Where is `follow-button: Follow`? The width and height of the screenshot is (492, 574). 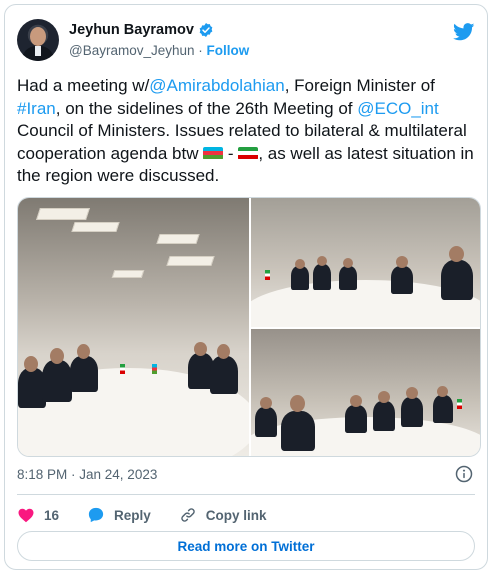
follow-button: Follow is located at coordinates (228, 50).